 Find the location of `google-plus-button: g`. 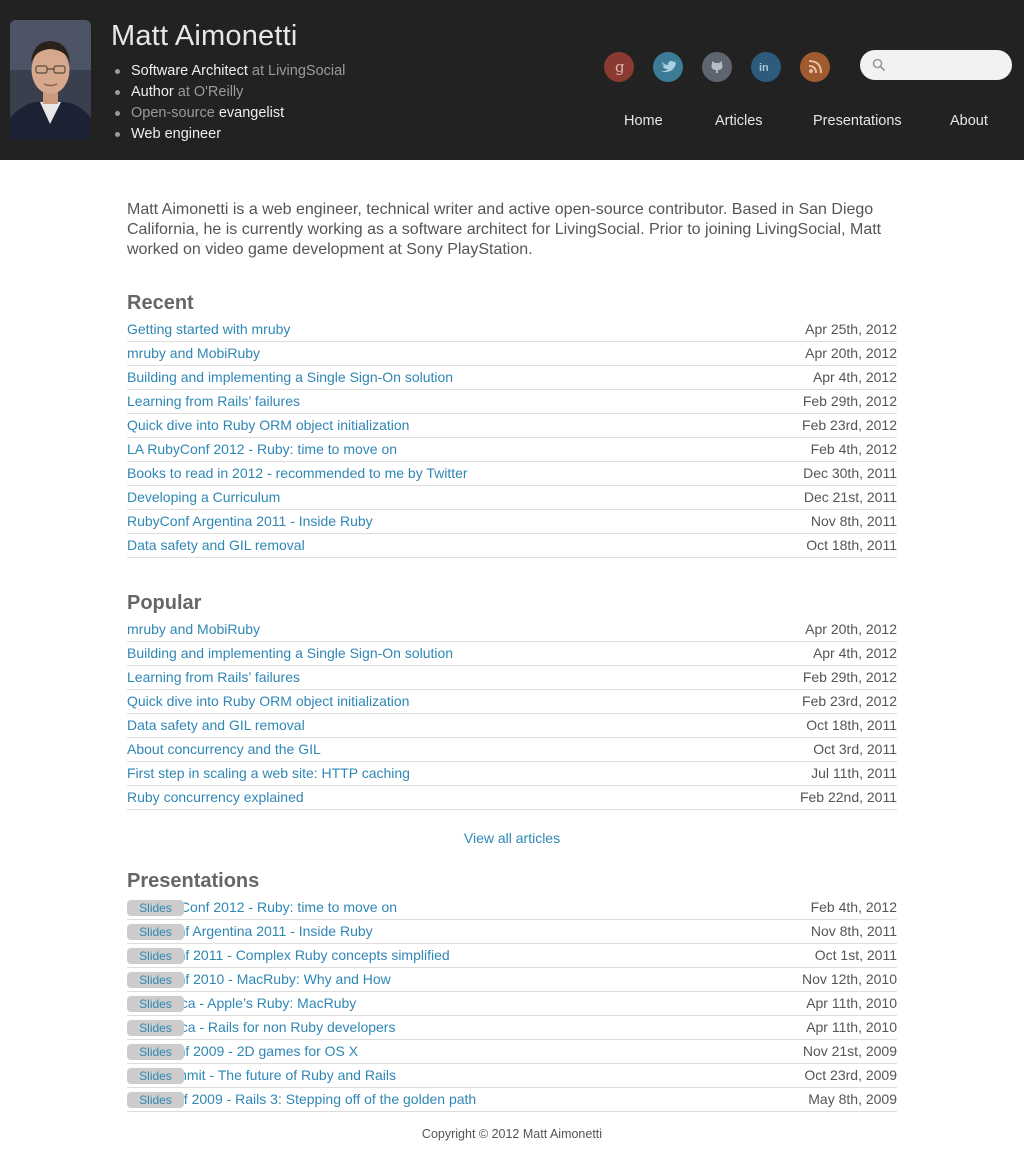

google-plus-button: g is located at coordinates (619, 67).